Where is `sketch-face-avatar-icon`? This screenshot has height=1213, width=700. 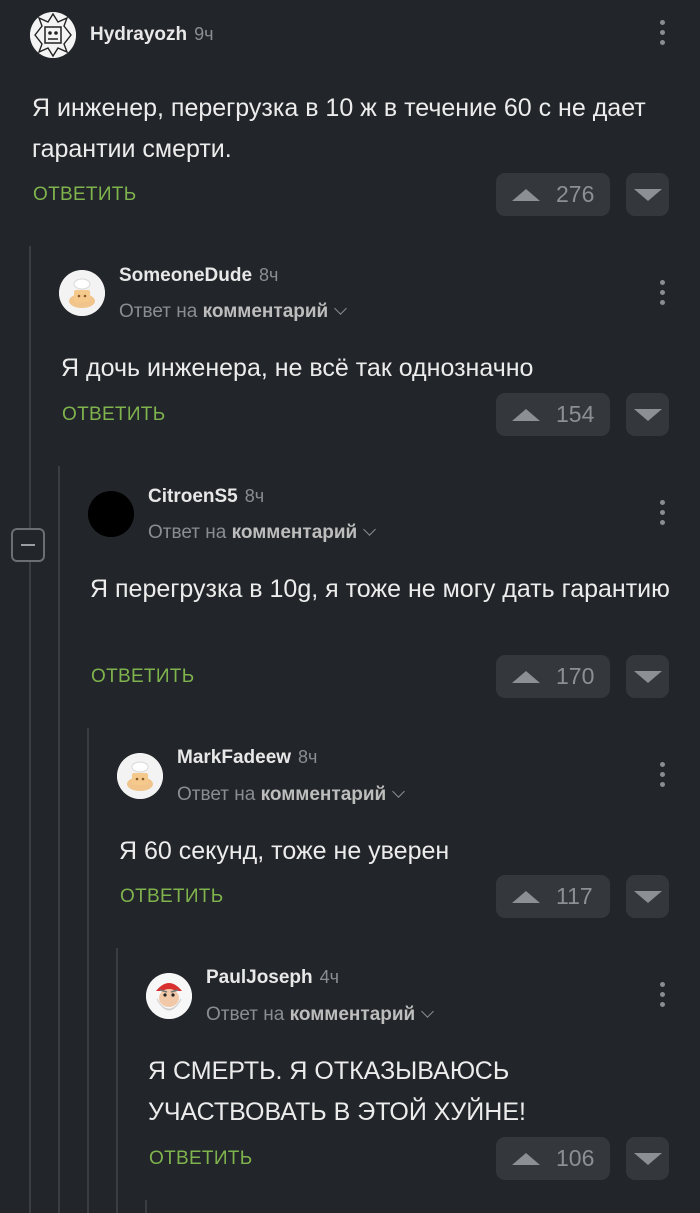 sketch-face-avatar-icon is located at coordinates (53, 35).